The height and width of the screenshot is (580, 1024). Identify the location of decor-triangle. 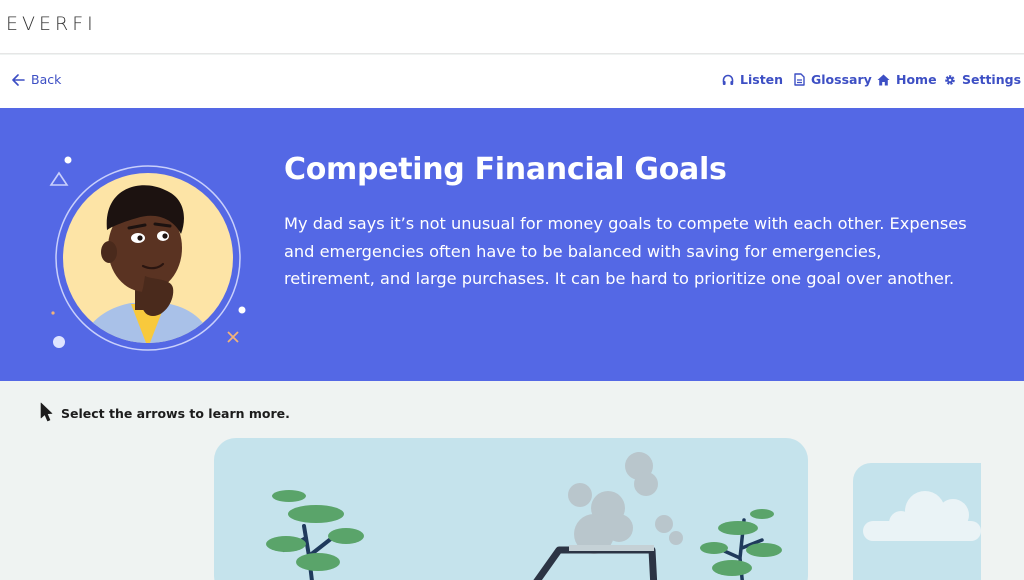
(59, 178).